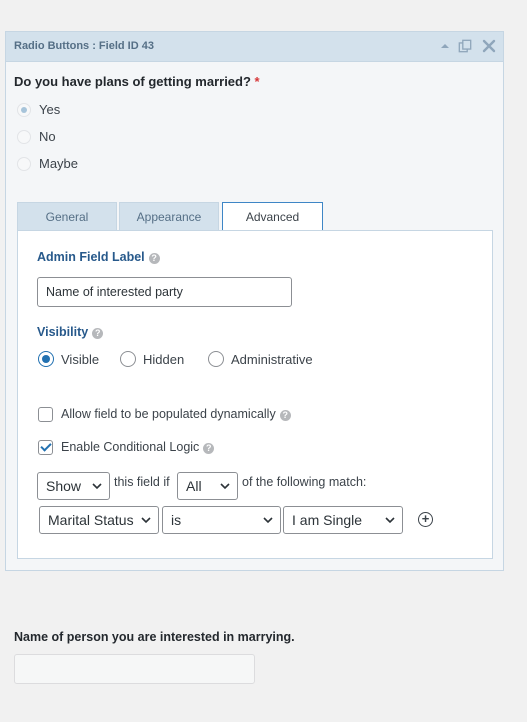 Image resolution: width=527 pixels, height=722 pixels. What do you see at coordinates (59, 163) in the screenshot?
I see `preview-option-label: Maybe` at bounding box center [59, 163].